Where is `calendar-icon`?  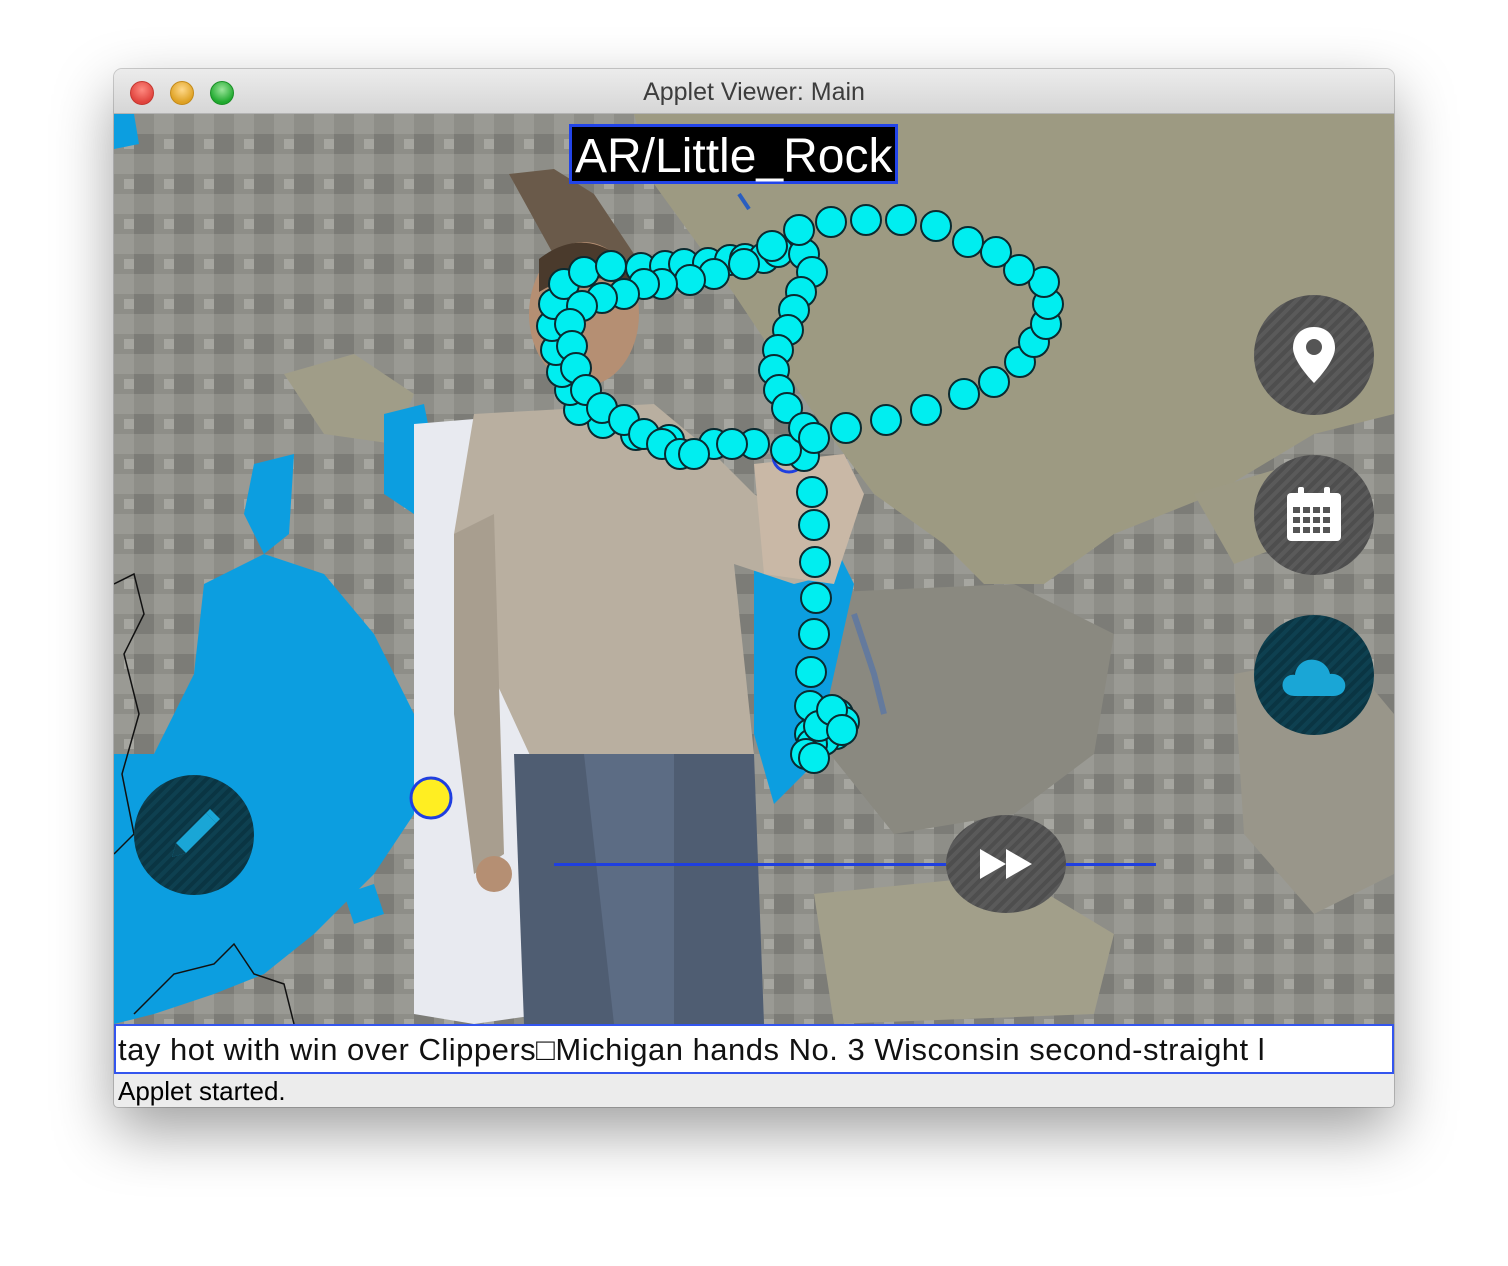 calendar-icon is located at coordinates (1314, 514).